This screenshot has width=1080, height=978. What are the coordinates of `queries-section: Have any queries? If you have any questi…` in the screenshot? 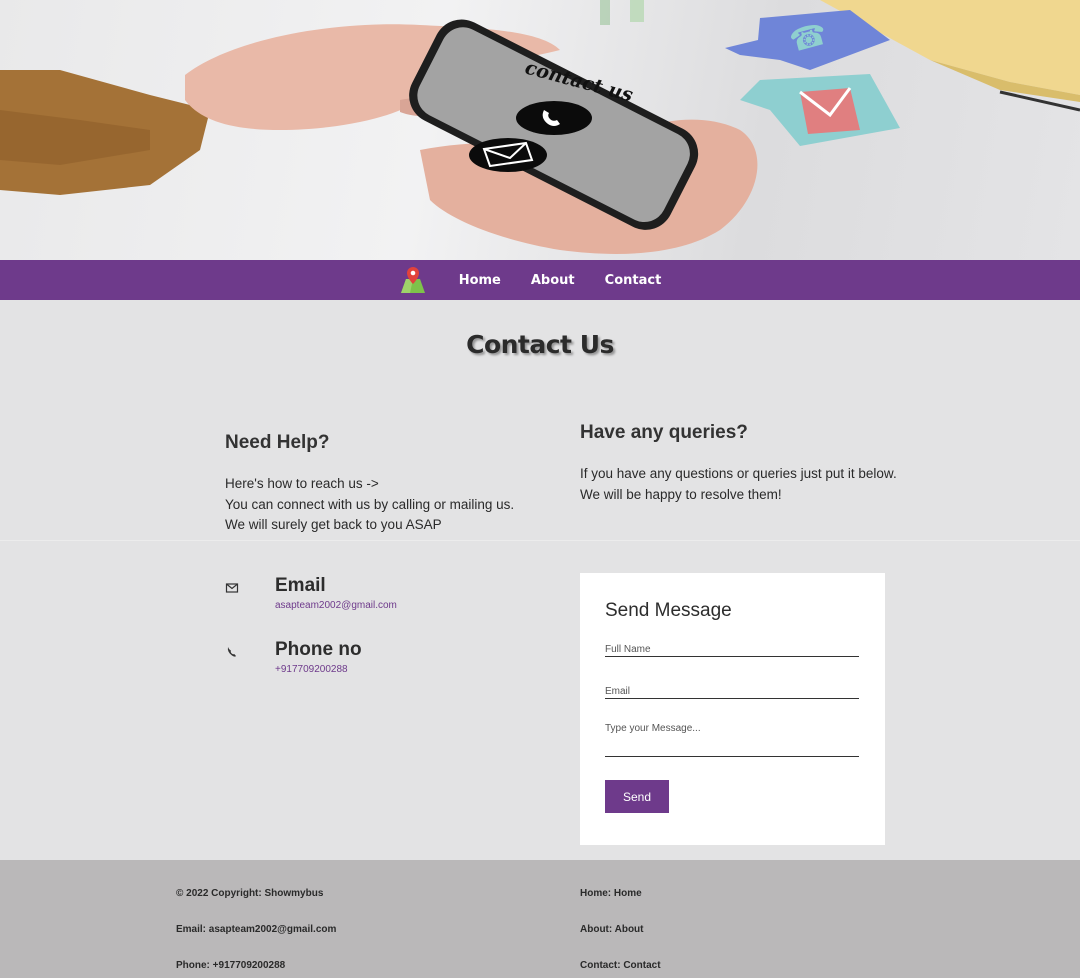 It's located at (760, 463).